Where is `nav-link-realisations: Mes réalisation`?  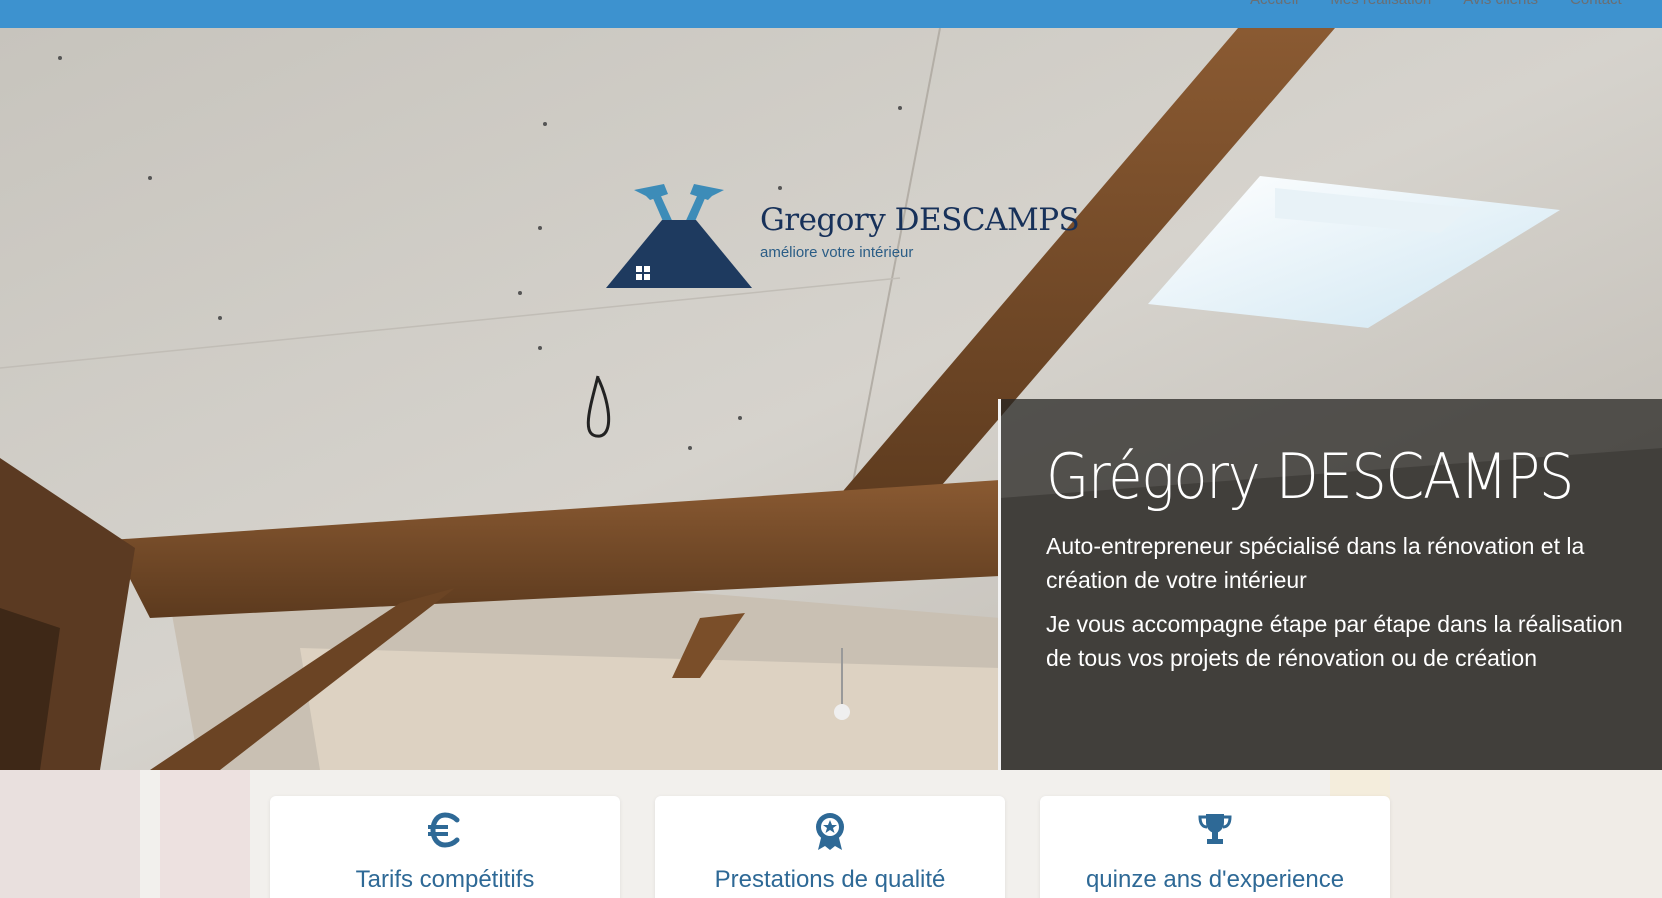 nav-link-realisations: Mes réalisation is located at coordinates (1380, 4).